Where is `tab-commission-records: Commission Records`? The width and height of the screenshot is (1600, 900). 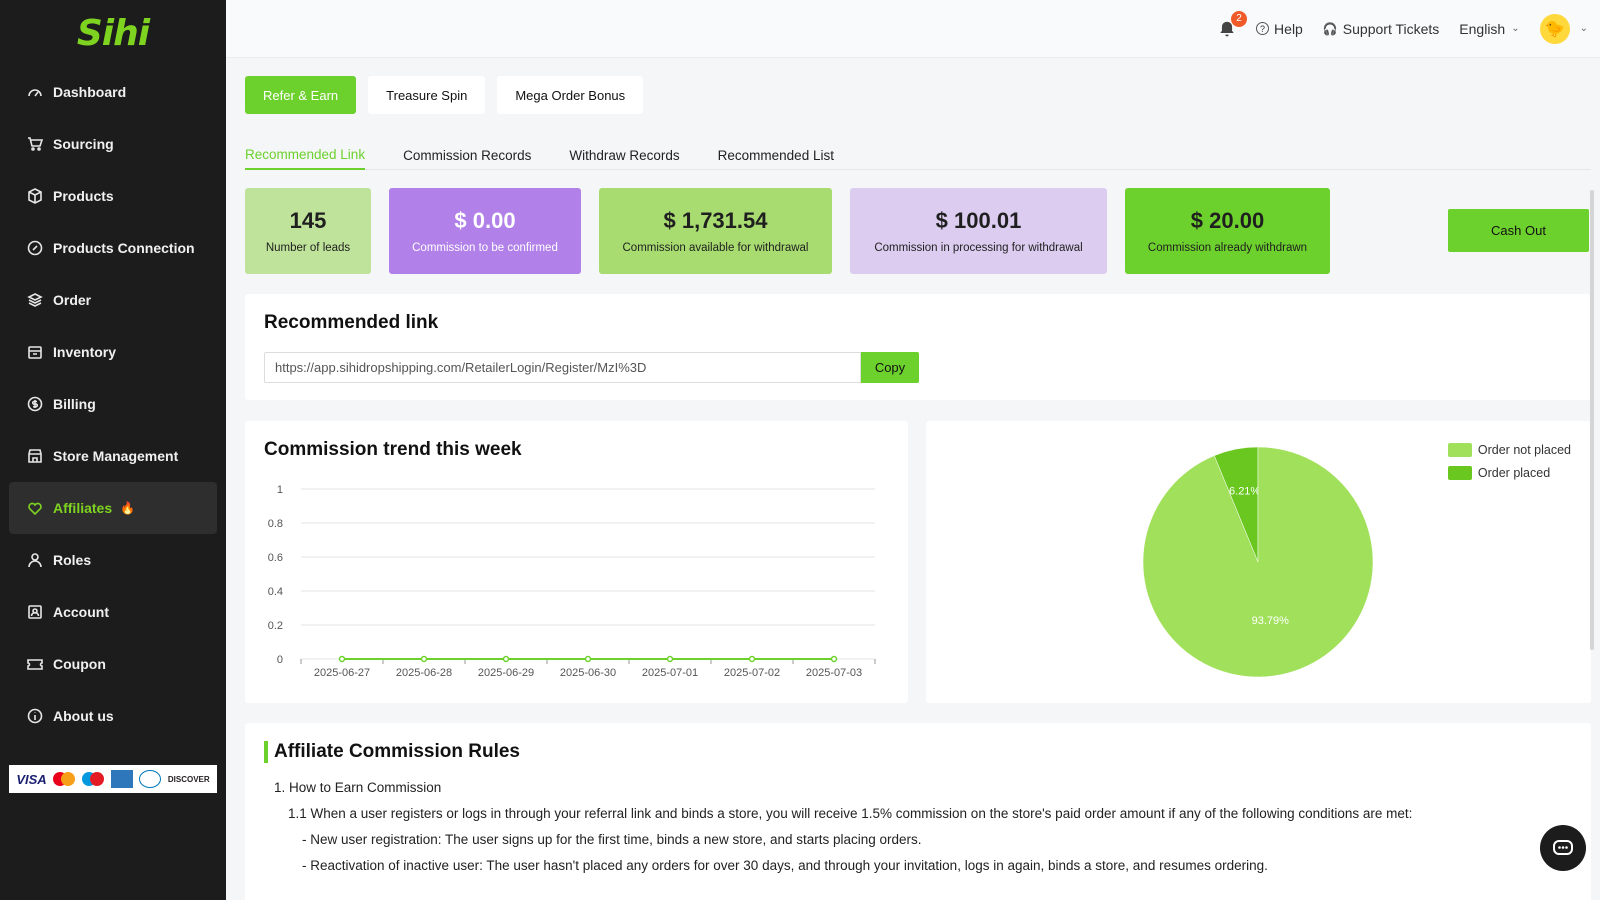
tab-commission-records: Commission Records is located at coordinates (467, 155).